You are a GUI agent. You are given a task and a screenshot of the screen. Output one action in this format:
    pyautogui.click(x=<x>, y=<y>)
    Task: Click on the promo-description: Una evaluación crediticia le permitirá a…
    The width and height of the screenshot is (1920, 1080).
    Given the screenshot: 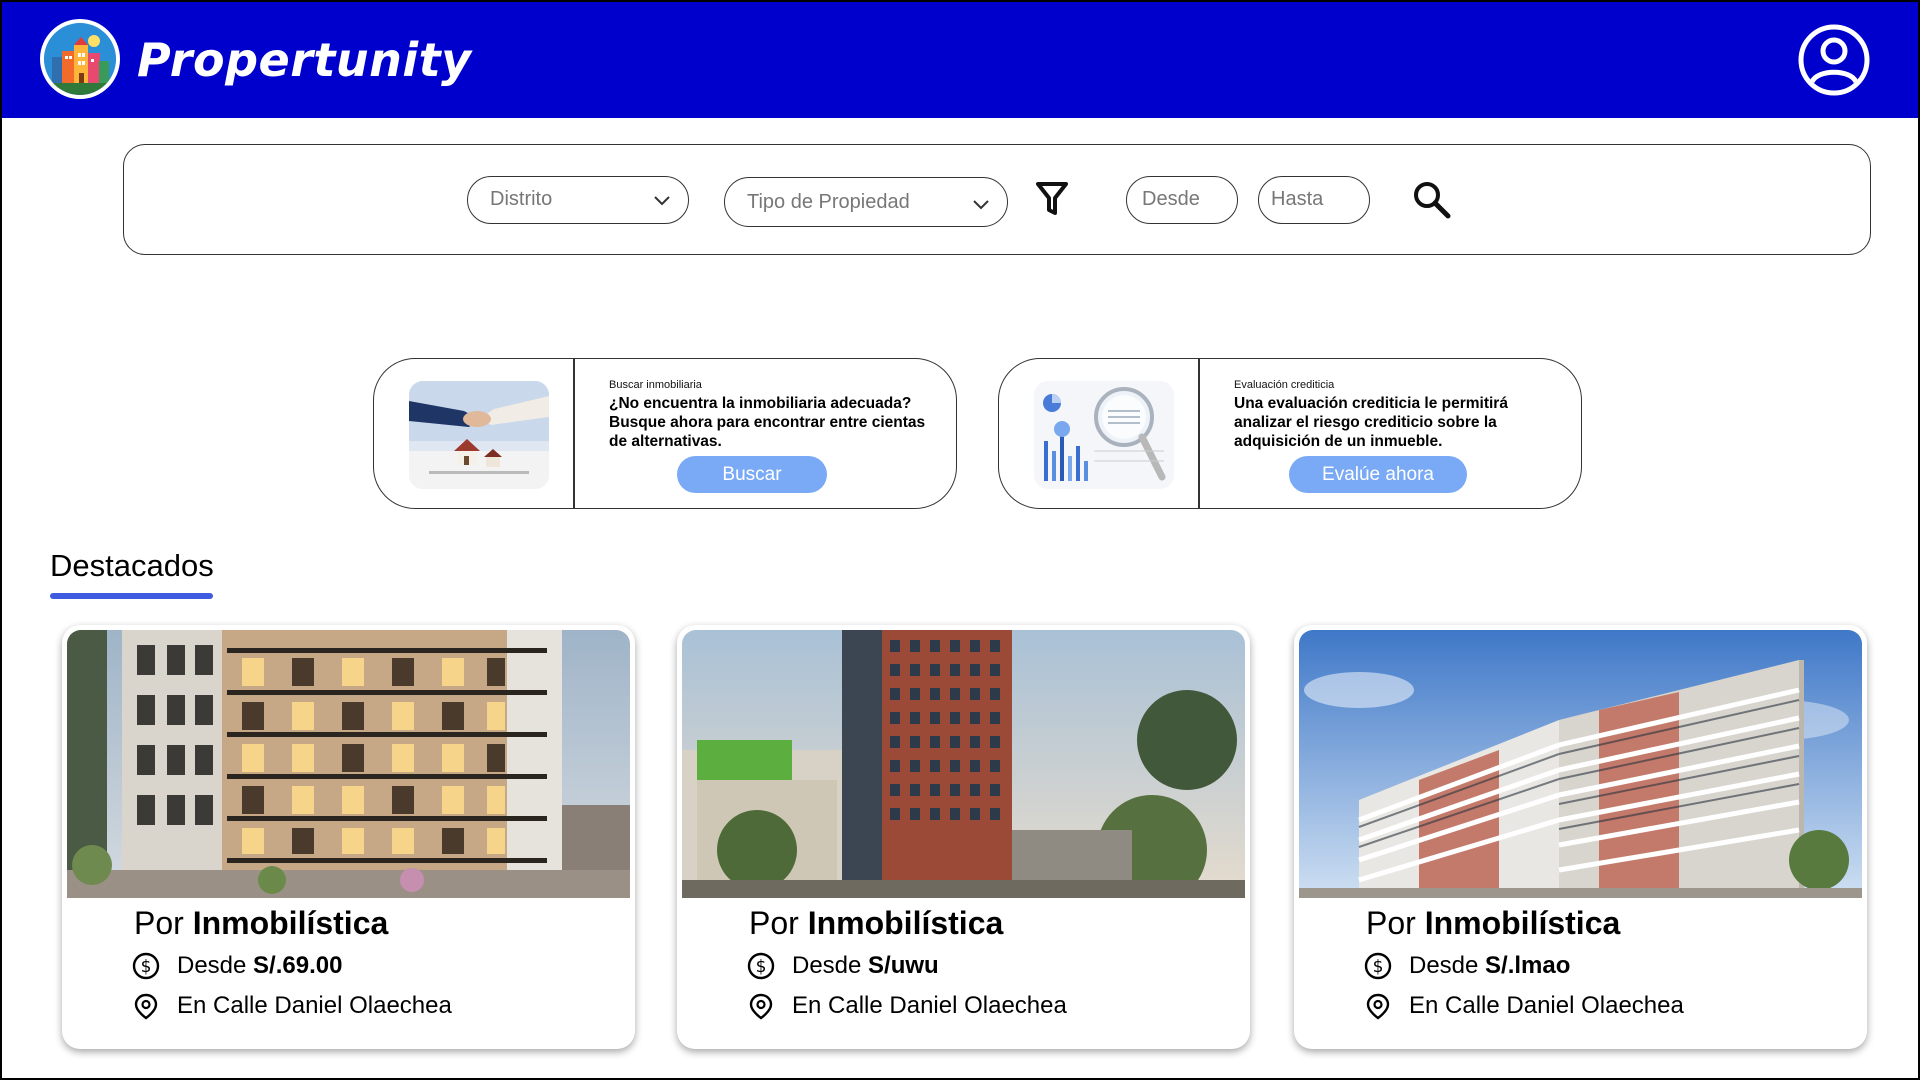 What is the action you would take?
    pyautogui.click(x=1371, y=422)
    